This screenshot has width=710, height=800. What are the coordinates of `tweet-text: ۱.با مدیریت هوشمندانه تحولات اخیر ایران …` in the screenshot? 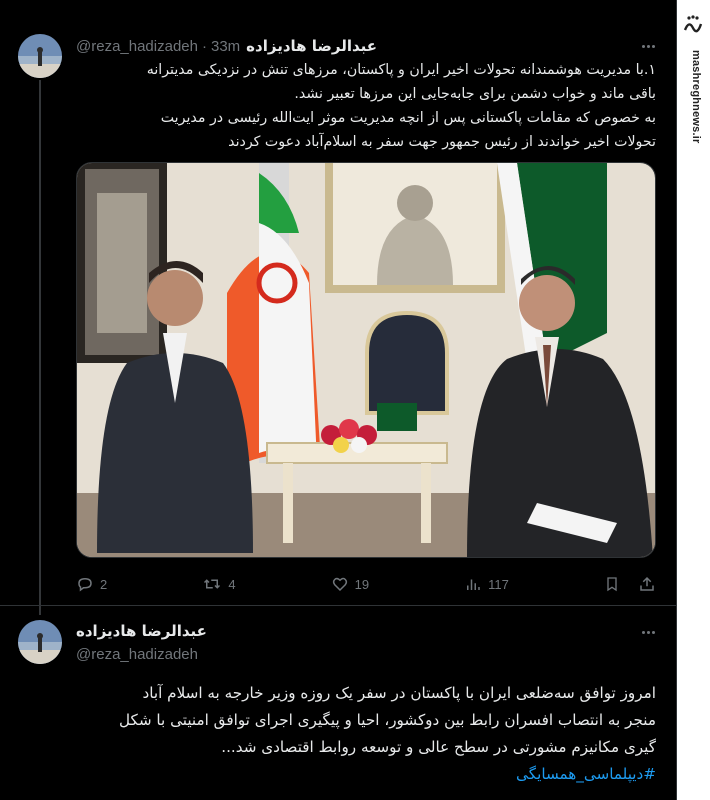 It's located at (366, 106).